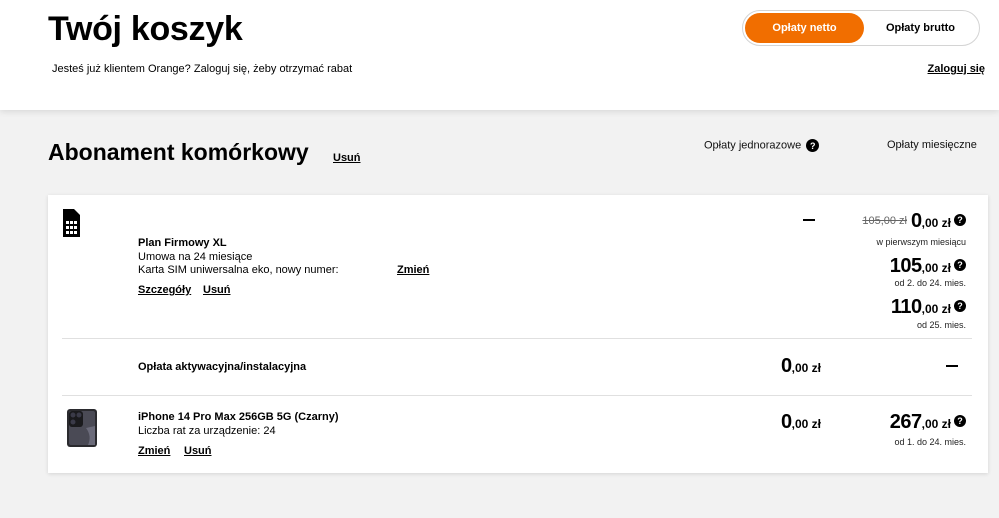 The image size is (999, 518). Describe the element at coordinates (956, 69) in the screenshot. I see `login-link: Zaloguj się` at that location.